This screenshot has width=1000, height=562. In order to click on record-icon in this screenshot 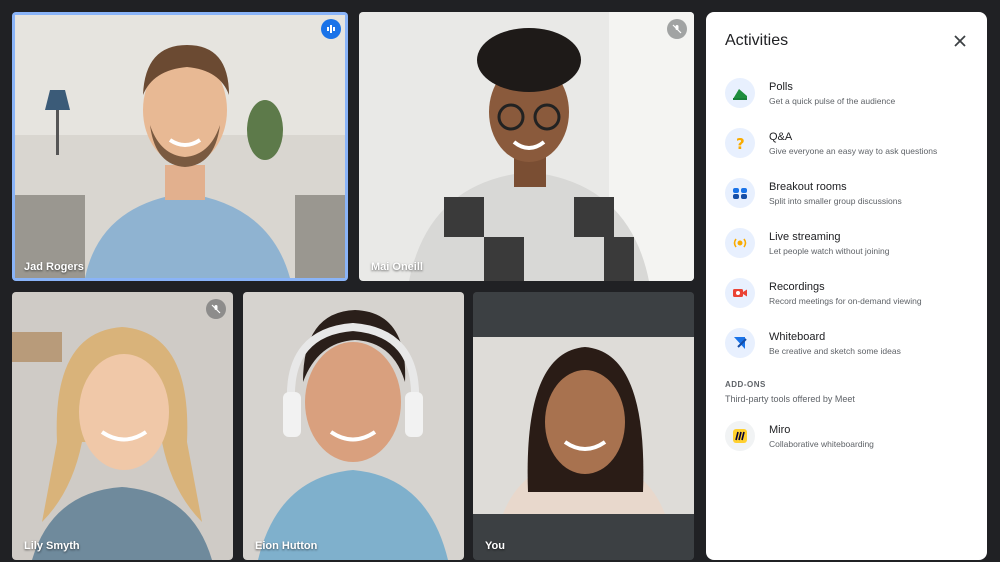, I will do `click(740, 293)`.